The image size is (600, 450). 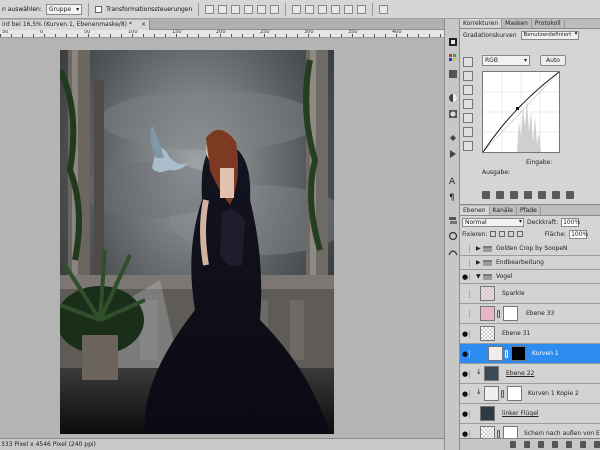 What do you see at coordinates (486, 195) in the screenshot?
I see `return-to-list-icon` at bounding box center [486, 195].